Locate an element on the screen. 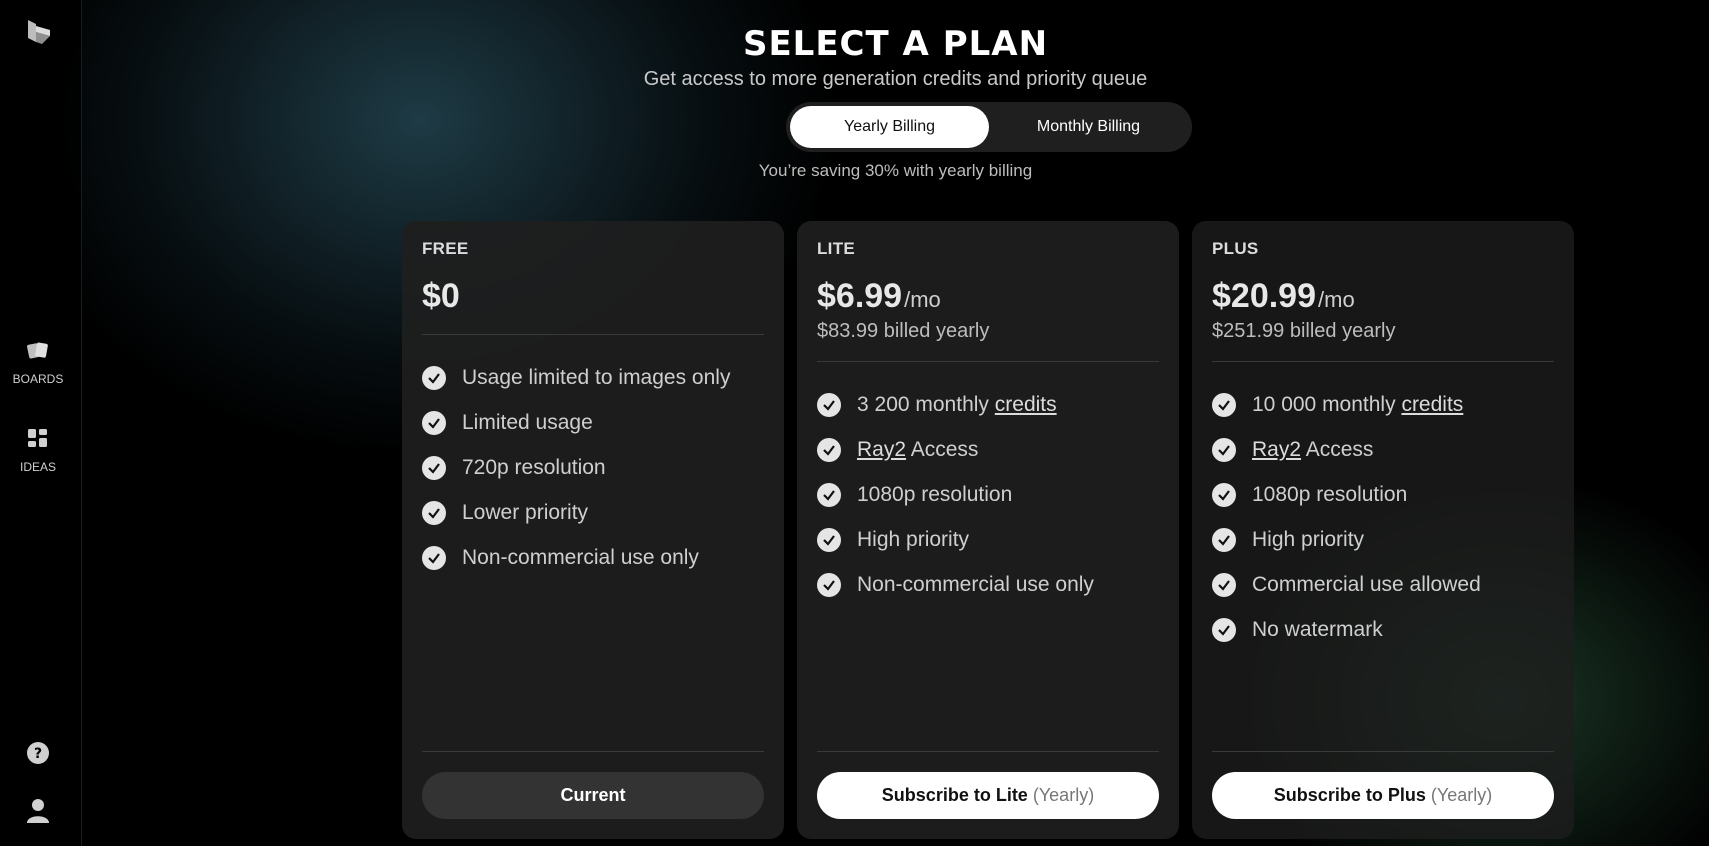  price-row: $6.99 /mo is located at coordinates (988, 296).